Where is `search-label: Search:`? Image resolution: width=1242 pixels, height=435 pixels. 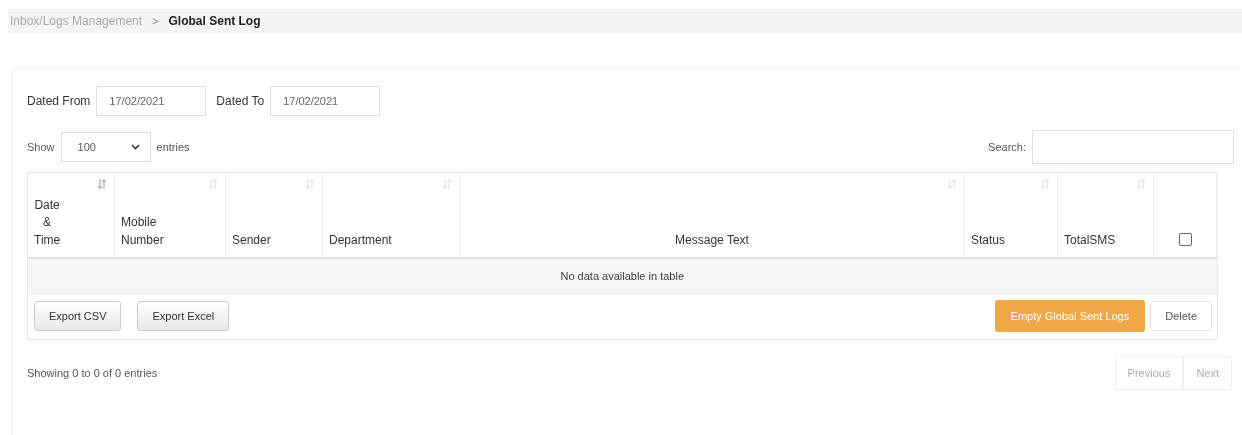
search-label: Search: is located at coordinates (1007, 147).